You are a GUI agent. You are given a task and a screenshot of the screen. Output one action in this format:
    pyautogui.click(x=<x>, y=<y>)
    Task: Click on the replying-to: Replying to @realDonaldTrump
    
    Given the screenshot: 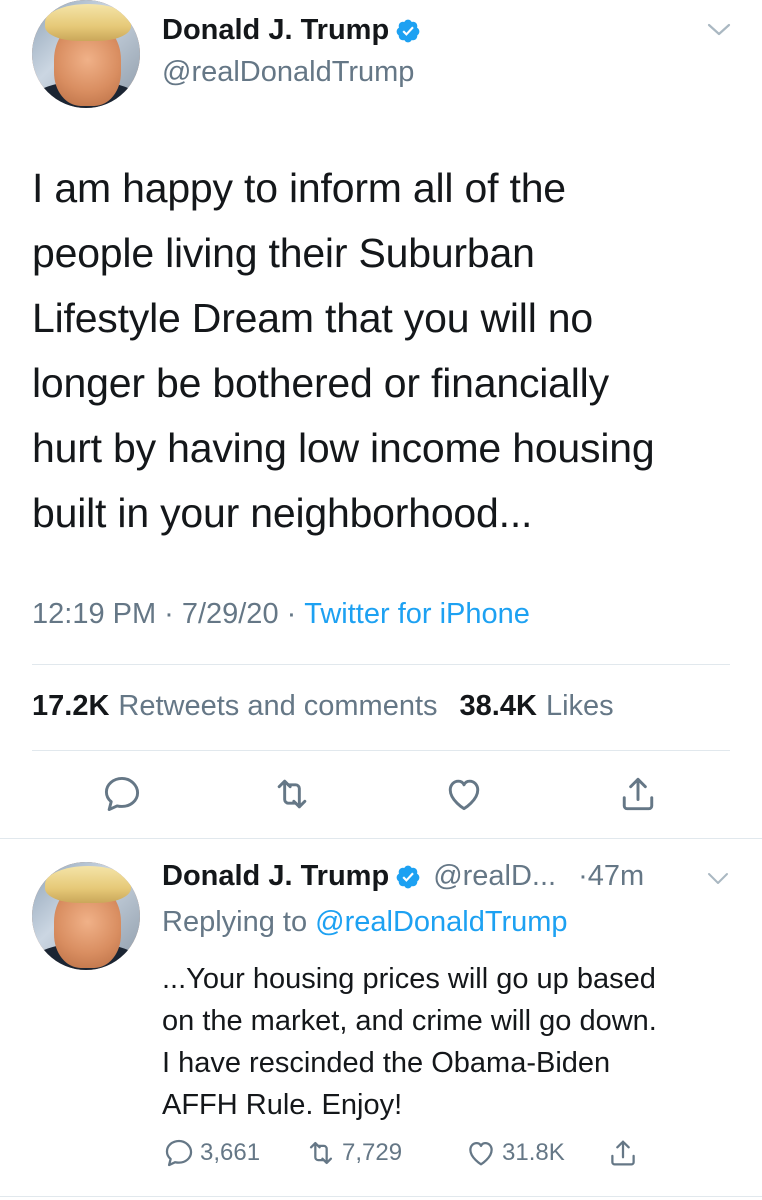 What is the action you would take?
    pyautogui.click(x=365, y=922)
    